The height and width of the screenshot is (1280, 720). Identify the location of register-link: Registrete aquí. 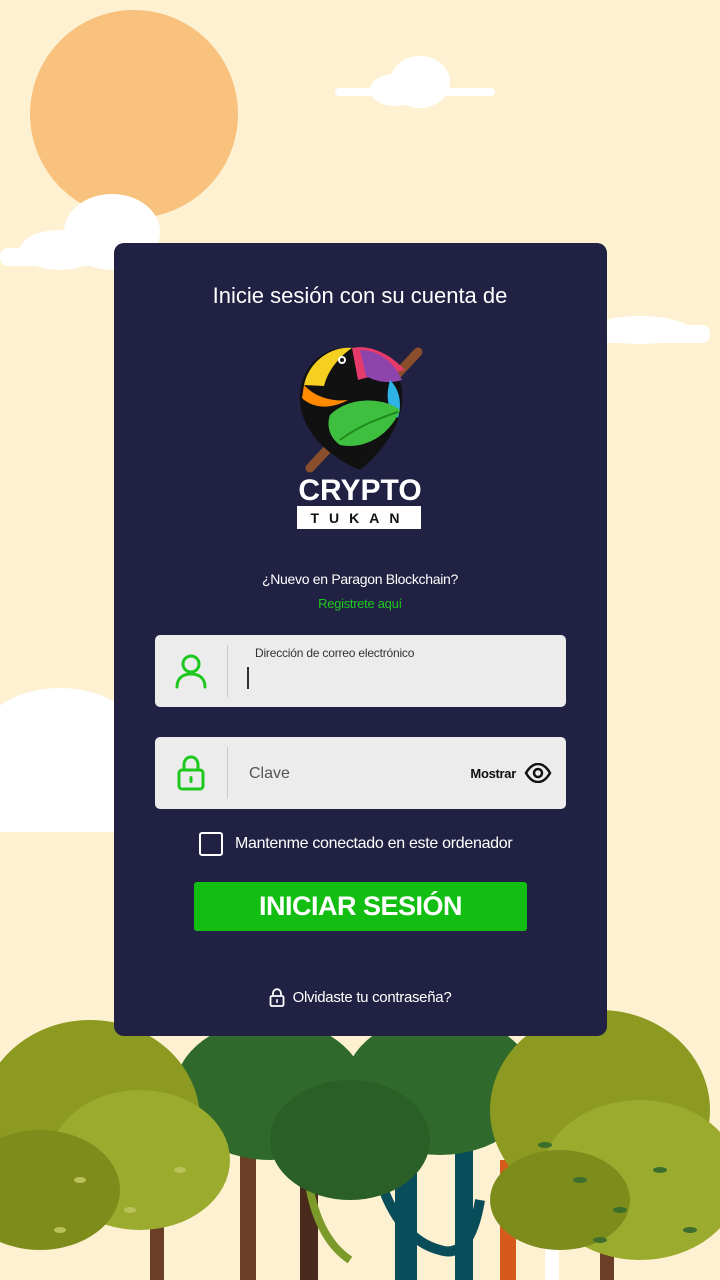
(360, 603).